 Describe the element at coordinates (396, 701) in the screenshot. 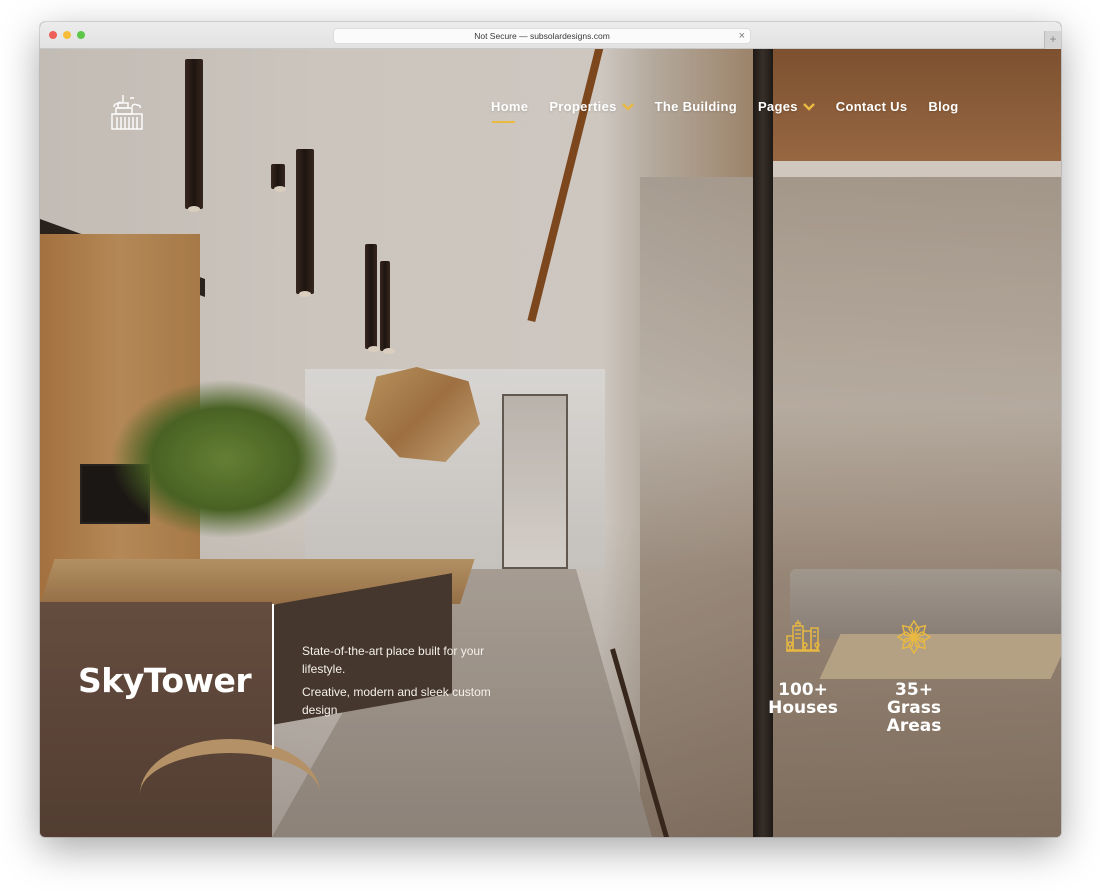

I see `hero-tagline-line-2: Creative, modern and sleek custom design` at that location.